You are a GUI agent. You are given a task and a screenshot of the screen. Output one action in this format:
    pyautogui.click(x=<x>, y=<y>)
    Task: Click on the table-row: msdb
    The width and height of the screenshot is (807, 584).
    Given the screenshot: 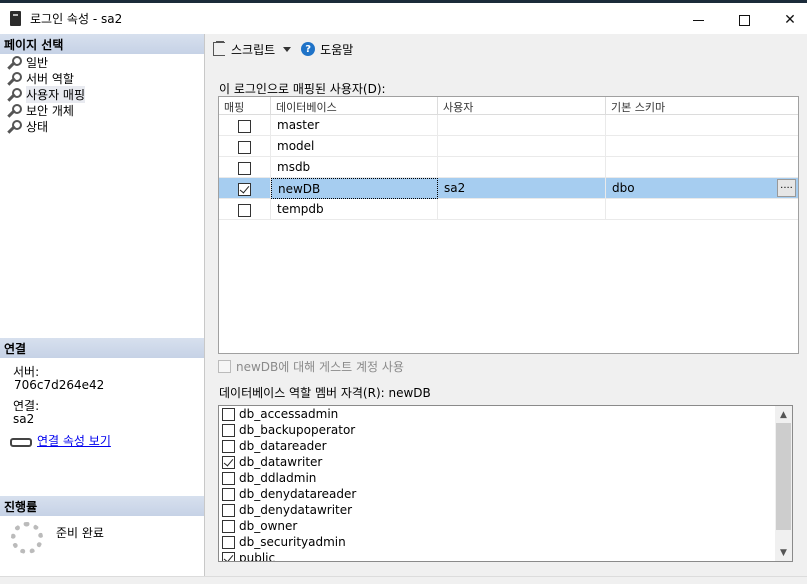 What is the action you would take?
    pyautogui.click(x=508, y=167)
    